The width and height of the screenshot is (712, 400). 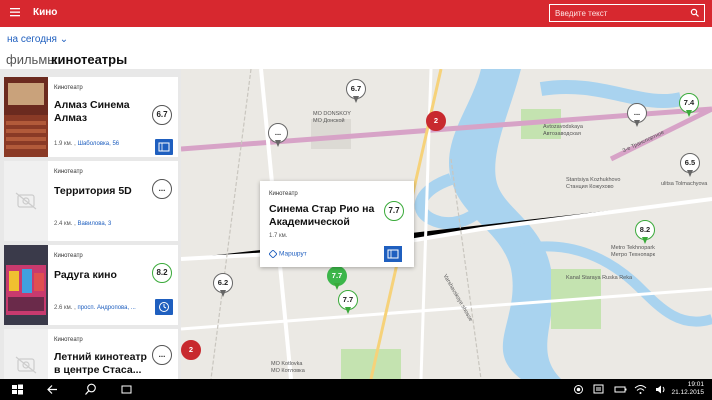 I want to click on popup-name: Синема Стар Рио на Академической, so click(x=322, y=215).